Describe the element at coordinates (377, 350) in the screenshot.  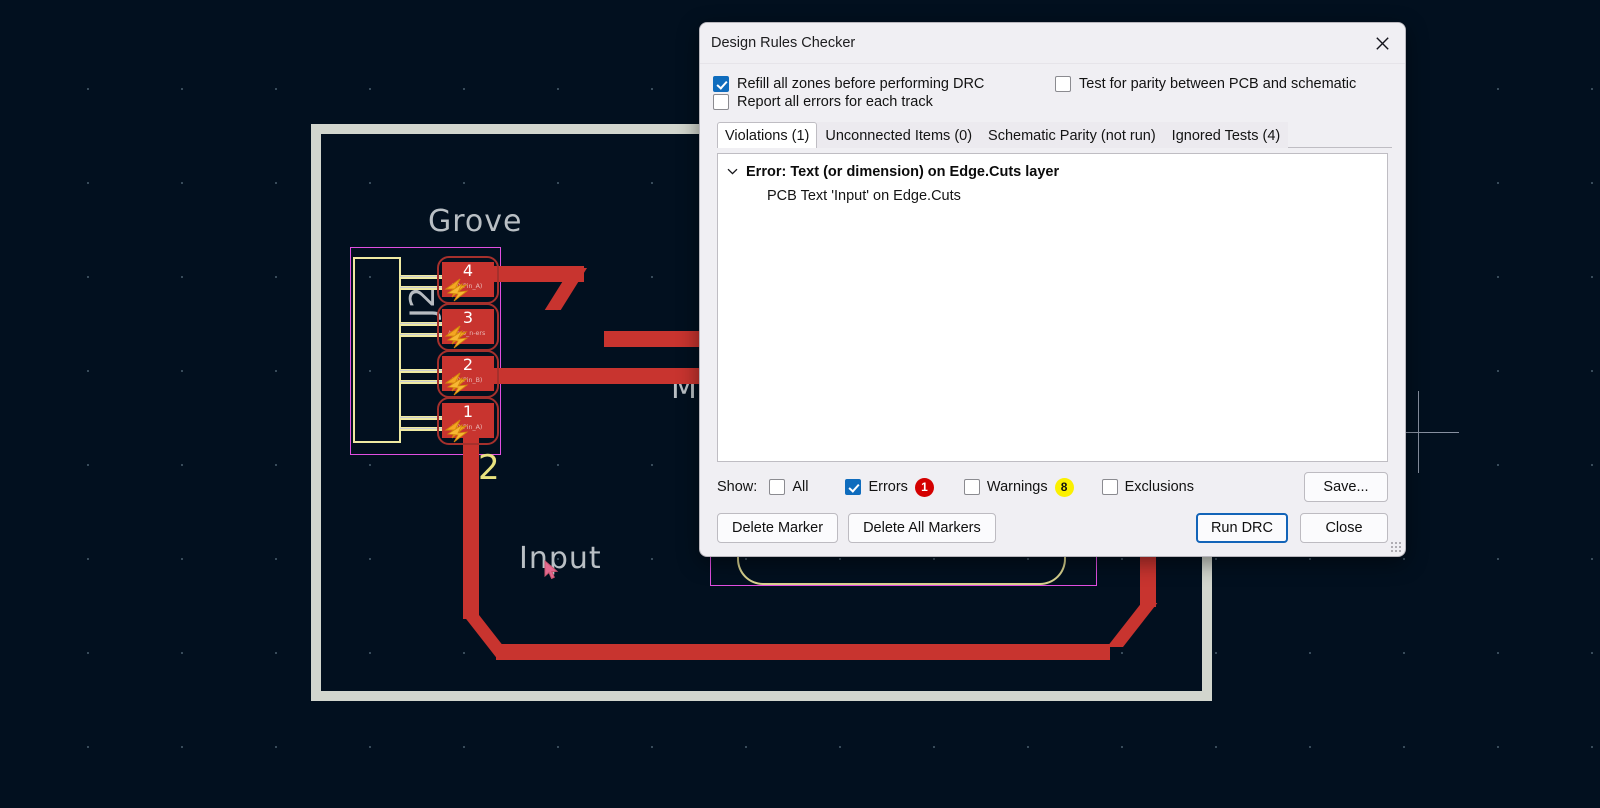
I see `silkscreen-body-j2` at that location.